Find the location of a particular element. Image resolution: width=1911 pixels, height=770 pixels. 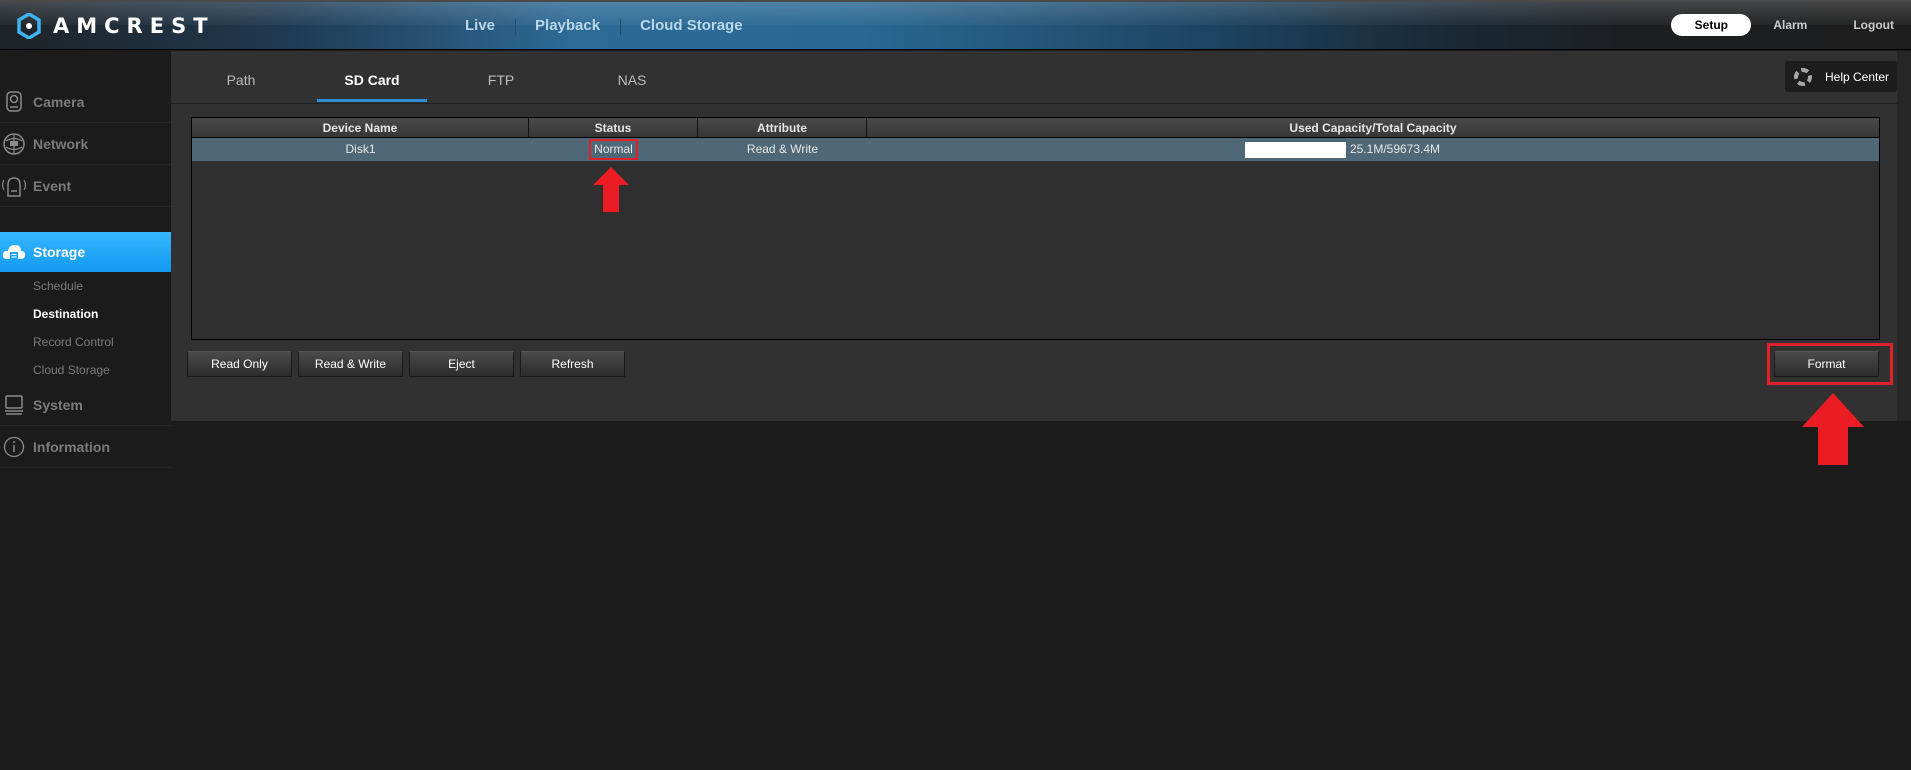

column-header-attribute: Attribute is located at coordinates (782, 127).